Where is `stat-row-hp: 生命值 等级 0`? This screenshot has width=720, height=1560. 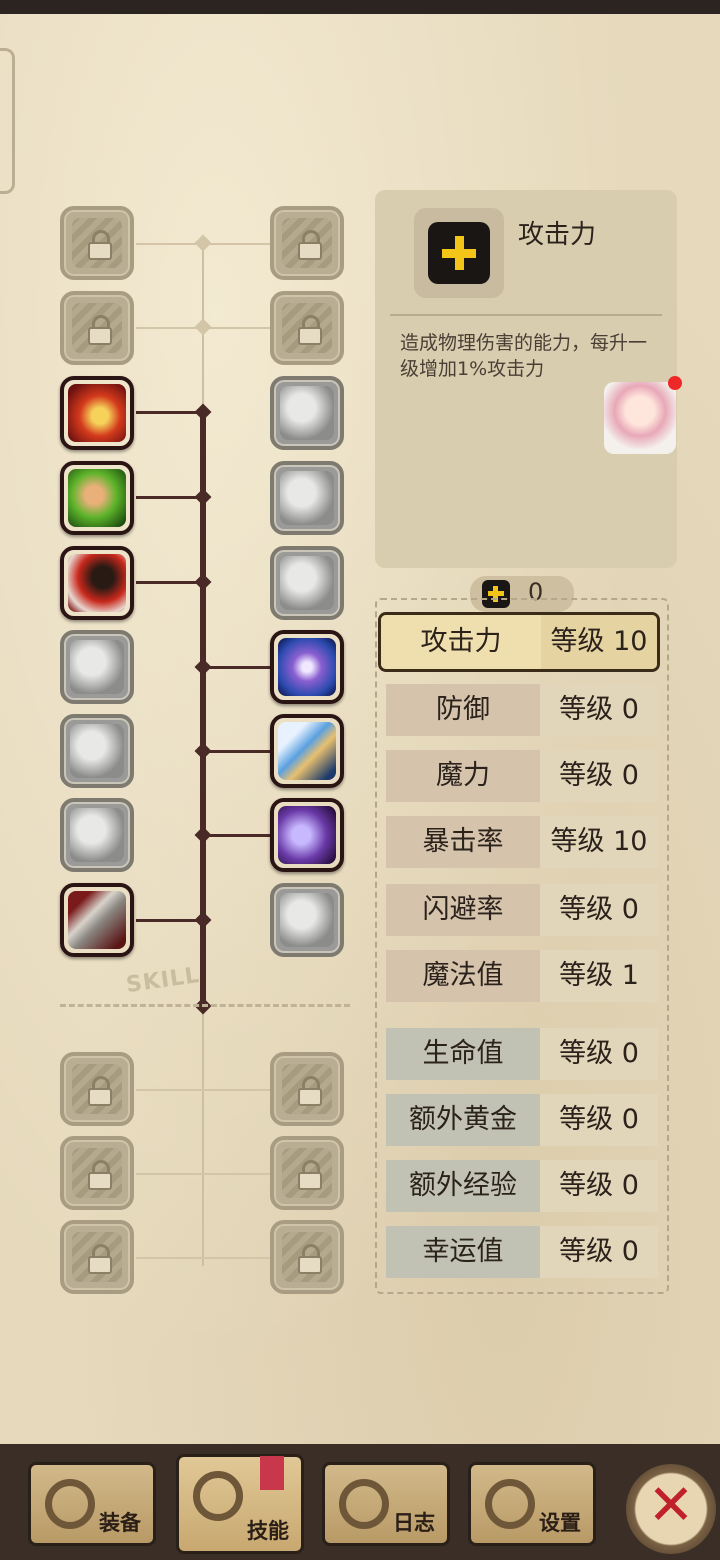 stat-row-hp: 生命值 等级 0 is located at coordinates (522, 1054).